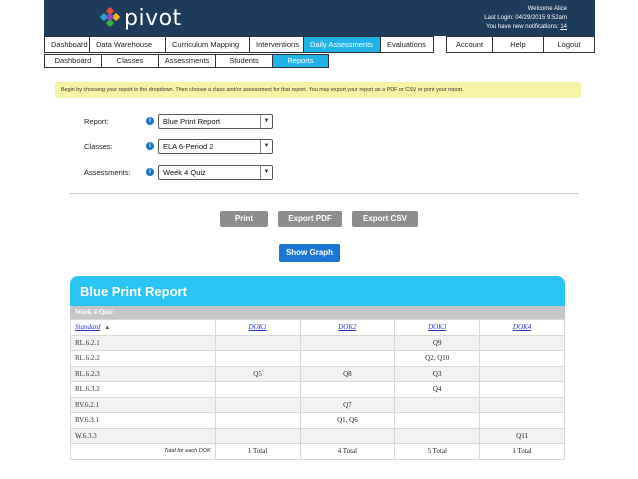 The height and width of the screenshot is (479, 638). What do you see at coordinates (188, 146) in the screenshot?
I see `classes-select-value: ELA 6-Period 2` at bounding box center [188, 146].